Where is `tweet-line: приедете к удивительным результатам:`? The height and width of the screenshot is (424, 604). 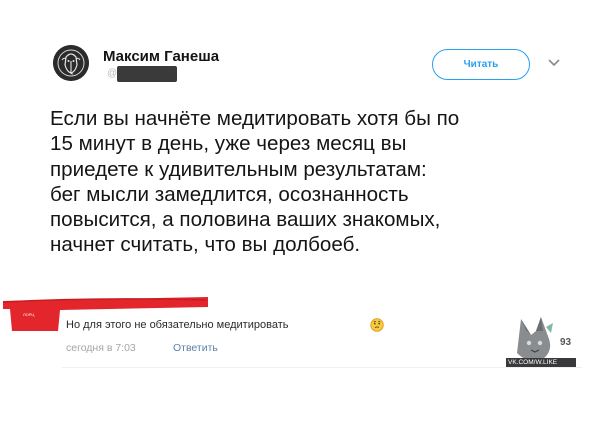 tweet-line: приедете к удивительным результатам: is located at coordinates (238, 169).